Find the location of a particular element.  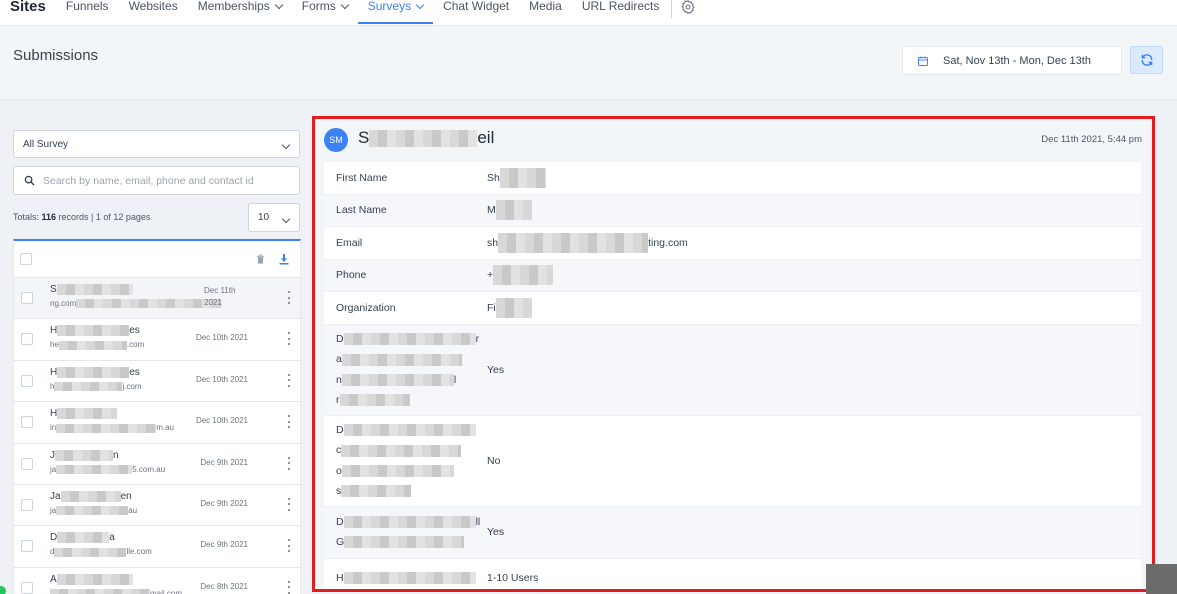

download-icon is located at coordinates (284, 259).